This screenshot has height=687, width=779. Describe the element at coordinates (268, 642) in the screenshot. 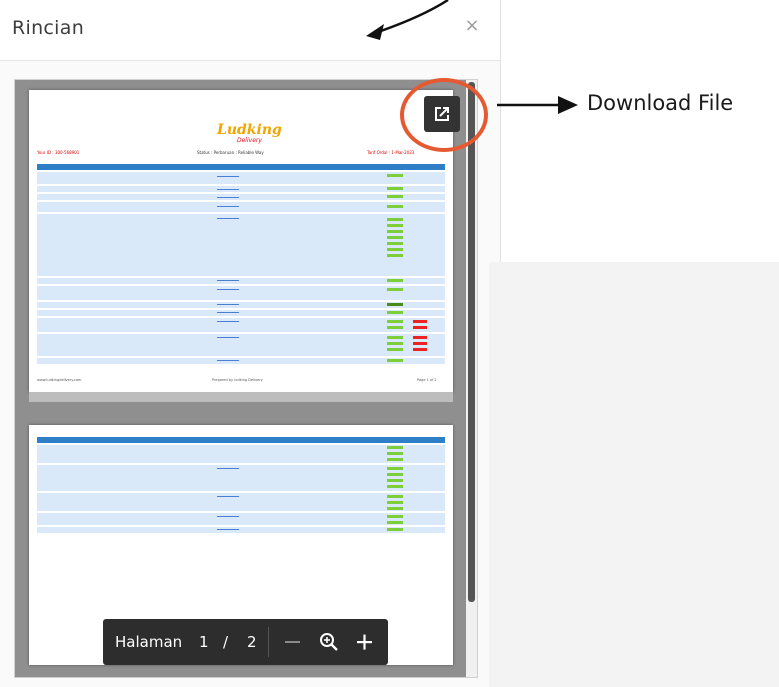

I see `toolbar-divider` at that location.